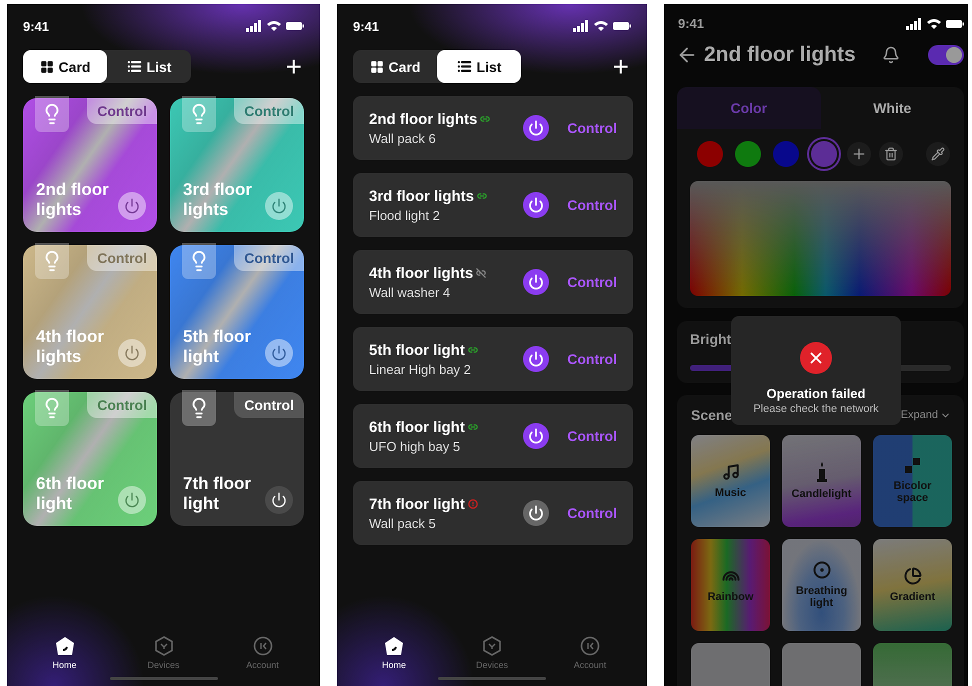 The width and height of the screenshot is (972, 686). Describe the element at coordinates (820, 238) in the screenshot. I see `color-spectrum` at that location.